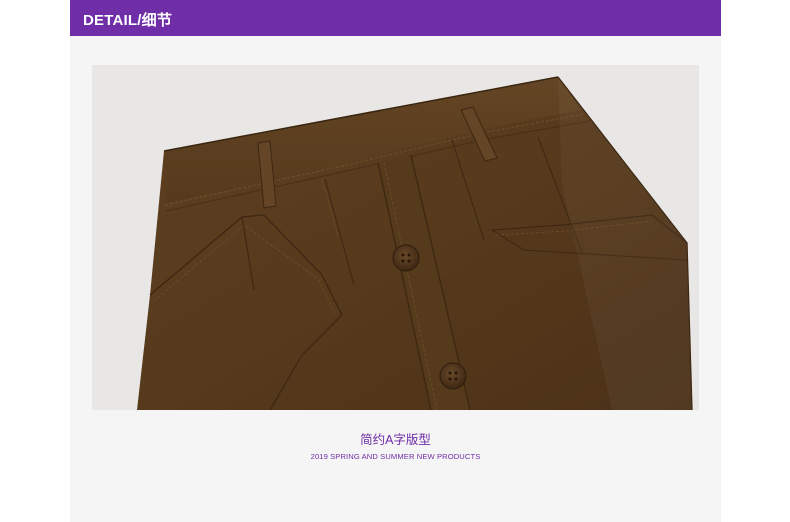 The image size is (790, 522). Describe the element at coordinates (453, 376) in the screenshot. I see `button-lower` at that location.